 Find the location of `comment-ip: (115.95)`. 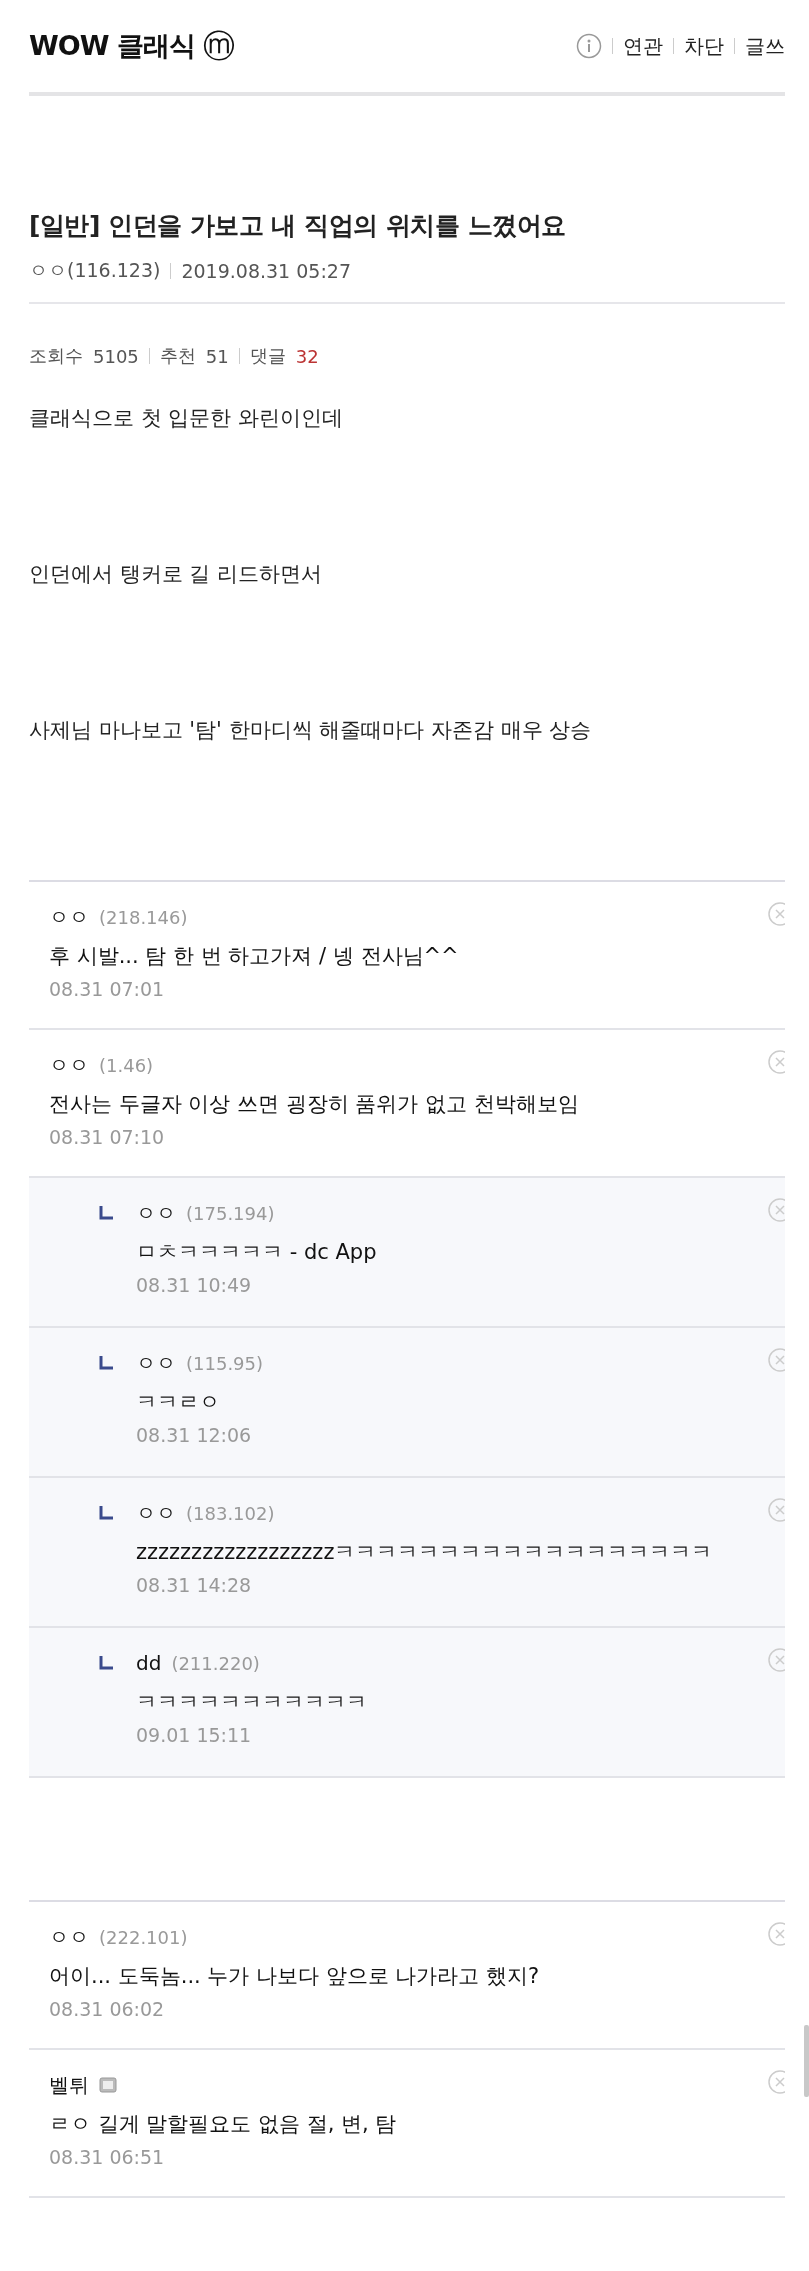

comment-ip: (115.95) is located at coordinates (225, 1363).